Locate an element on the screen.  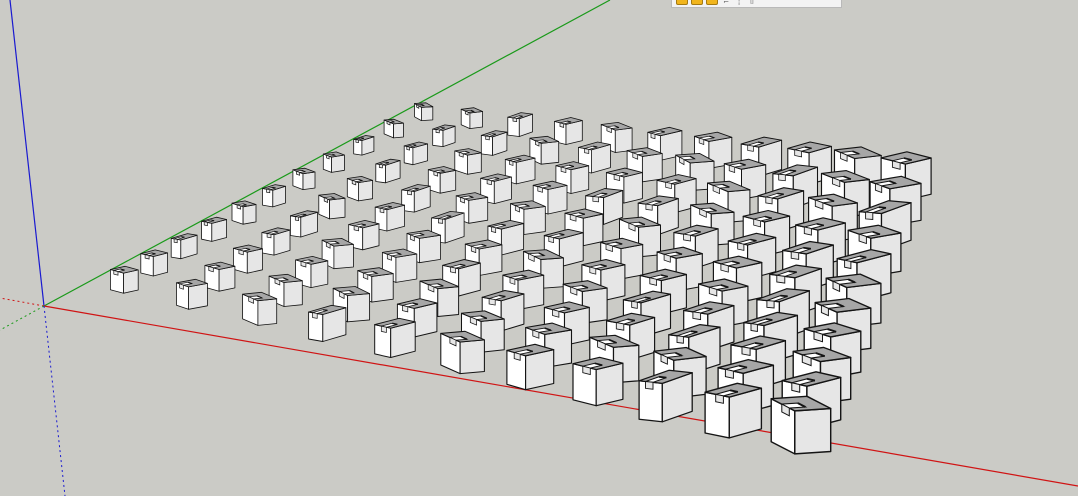
toolbar-glyph-1-icon: ⌐ is located at coordinates (726, 2).